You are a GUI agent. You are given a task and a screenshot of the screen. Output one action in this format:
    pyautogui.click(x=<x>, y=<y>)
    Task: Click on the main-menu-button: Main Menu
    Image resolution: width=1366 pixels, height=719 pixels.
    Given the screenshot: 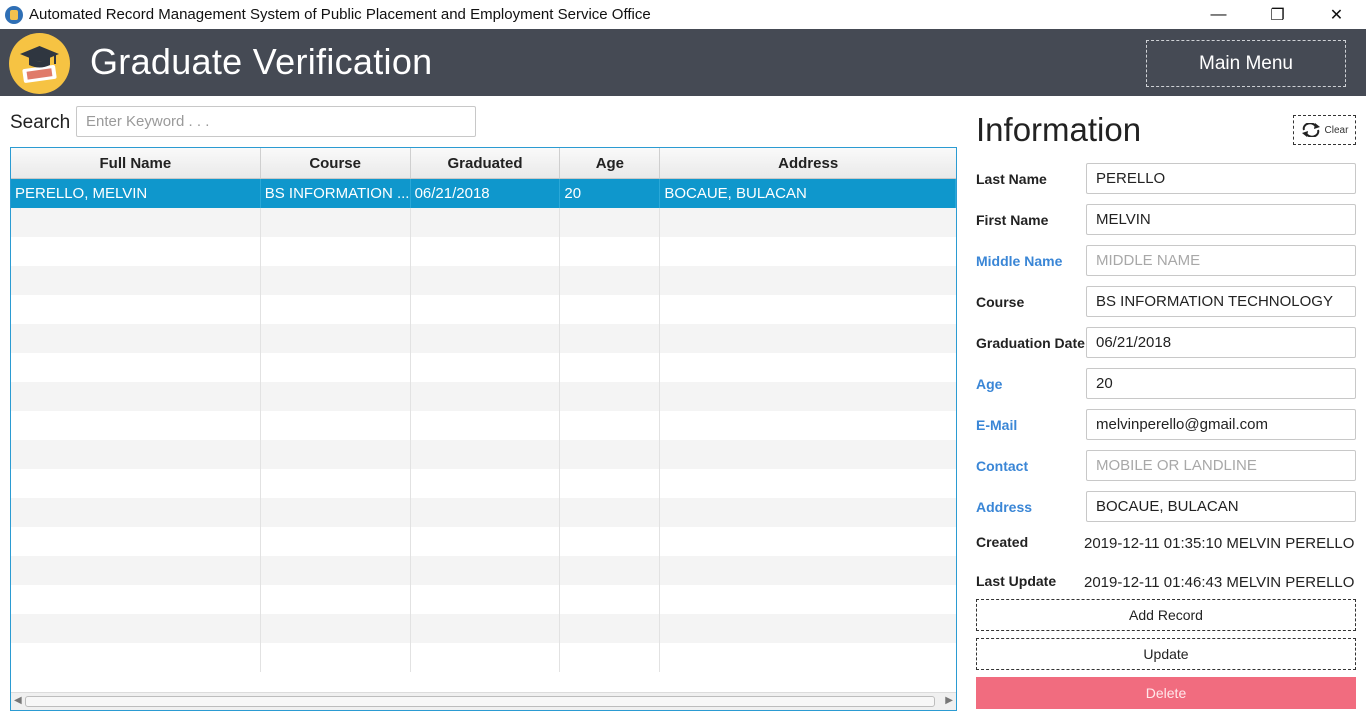 What is the action you would take?
    pyautogui.click(x=1246, y=63)
    